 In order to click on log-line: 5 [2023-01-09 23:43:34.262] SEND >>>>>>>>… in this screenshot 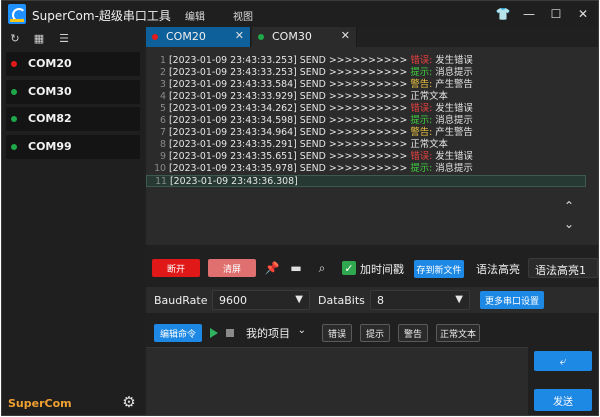, I will do `click(316, 108)`.